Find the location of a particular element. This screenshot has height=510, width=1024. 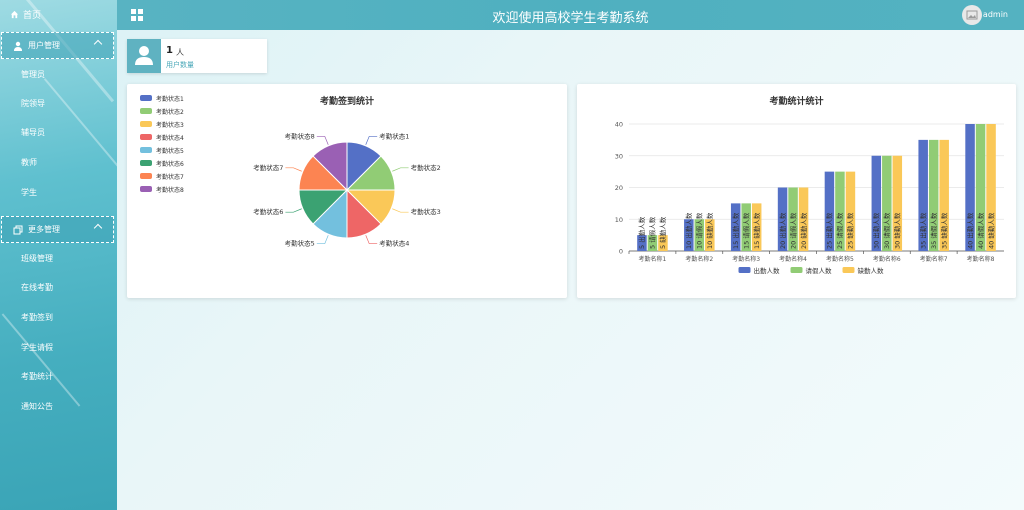

bar-data-label: 25 请假人数 is located at coordinates (839, 230).